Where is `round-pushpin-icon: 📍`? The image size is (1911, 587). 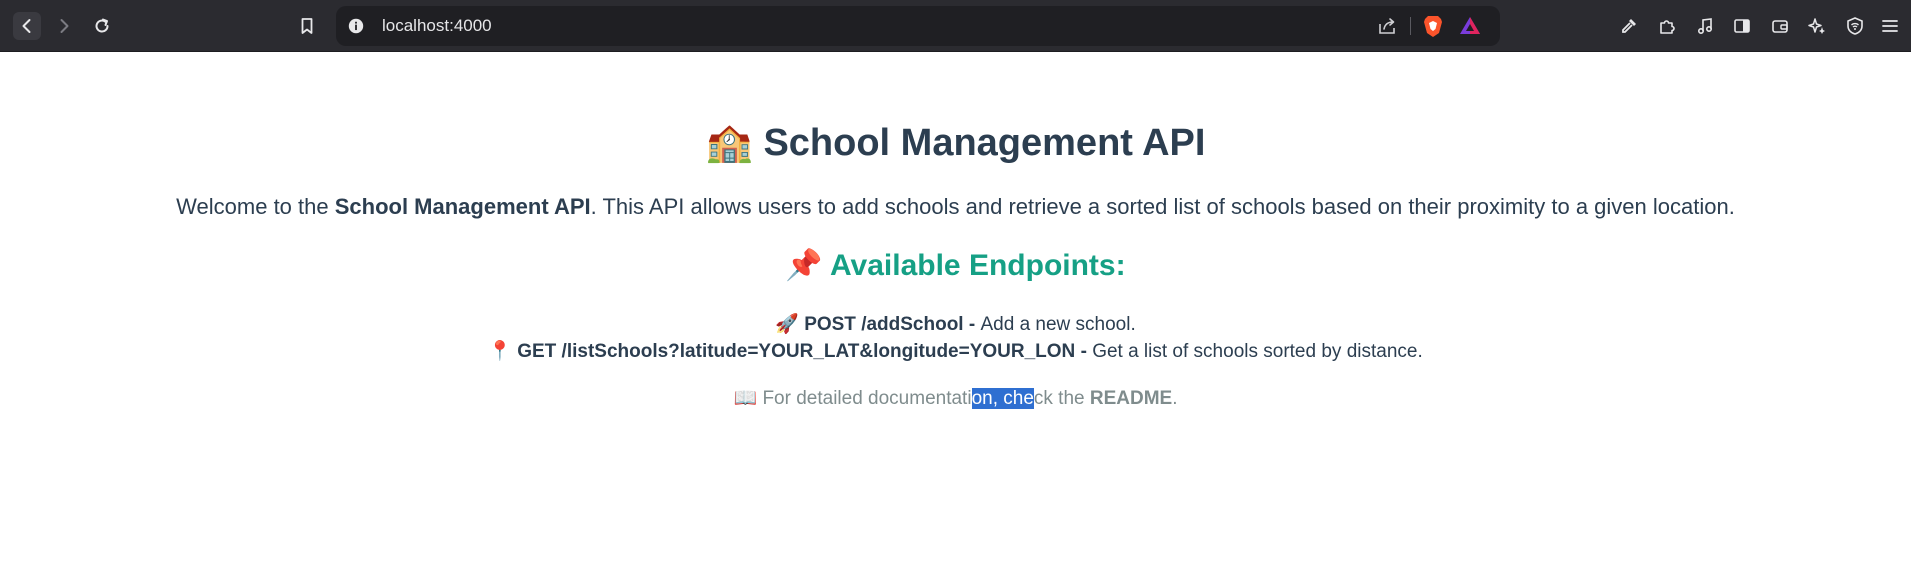 round-pushpin-icon: 📍 is located at coordinates (500, 351).